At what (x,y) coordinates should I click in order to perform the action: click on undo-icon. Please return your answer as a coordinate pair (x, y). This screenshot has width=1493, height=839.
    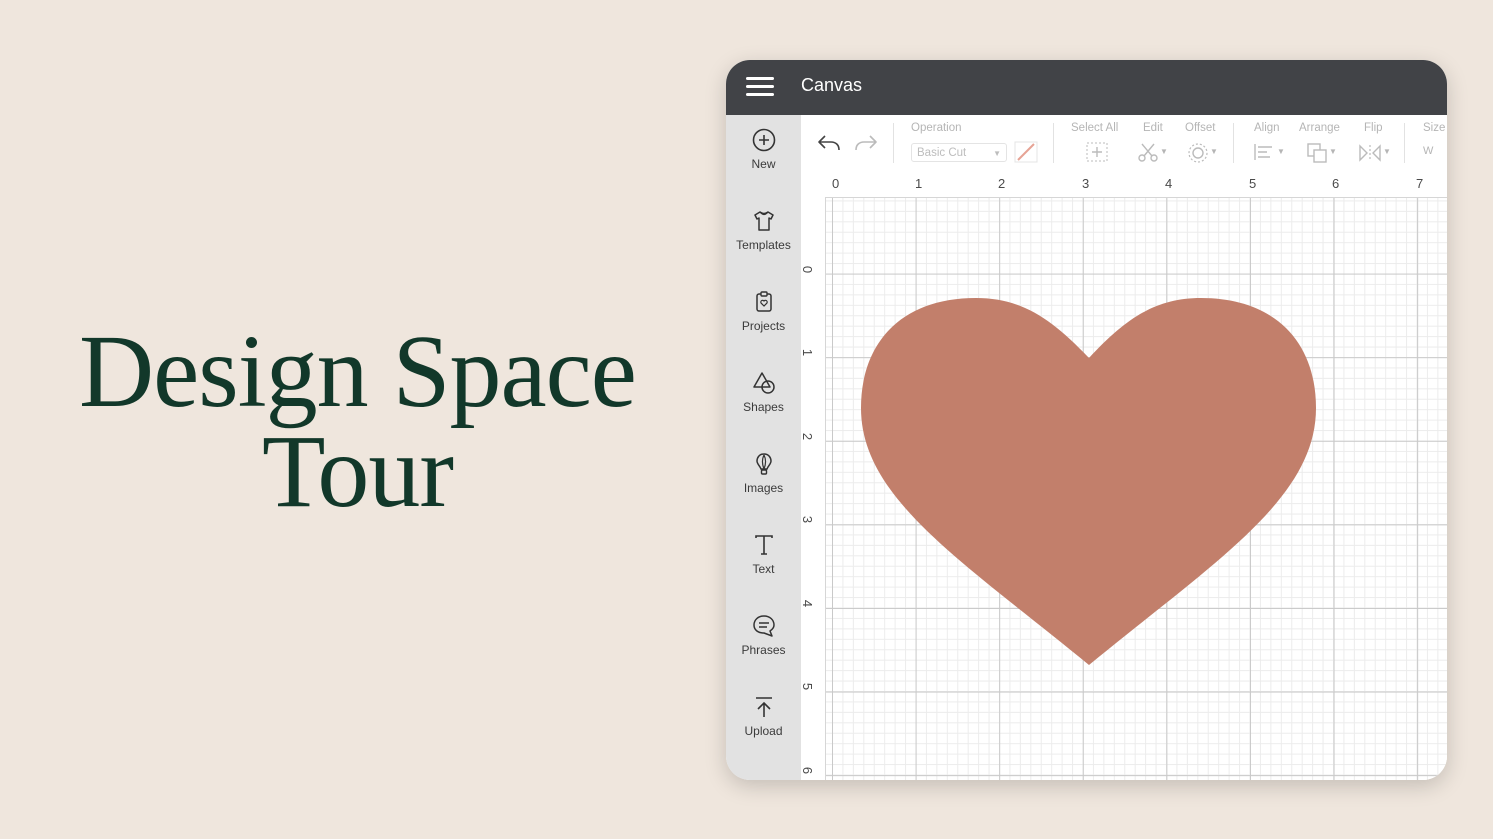
    Looking at the image, I should click on (829, 143).